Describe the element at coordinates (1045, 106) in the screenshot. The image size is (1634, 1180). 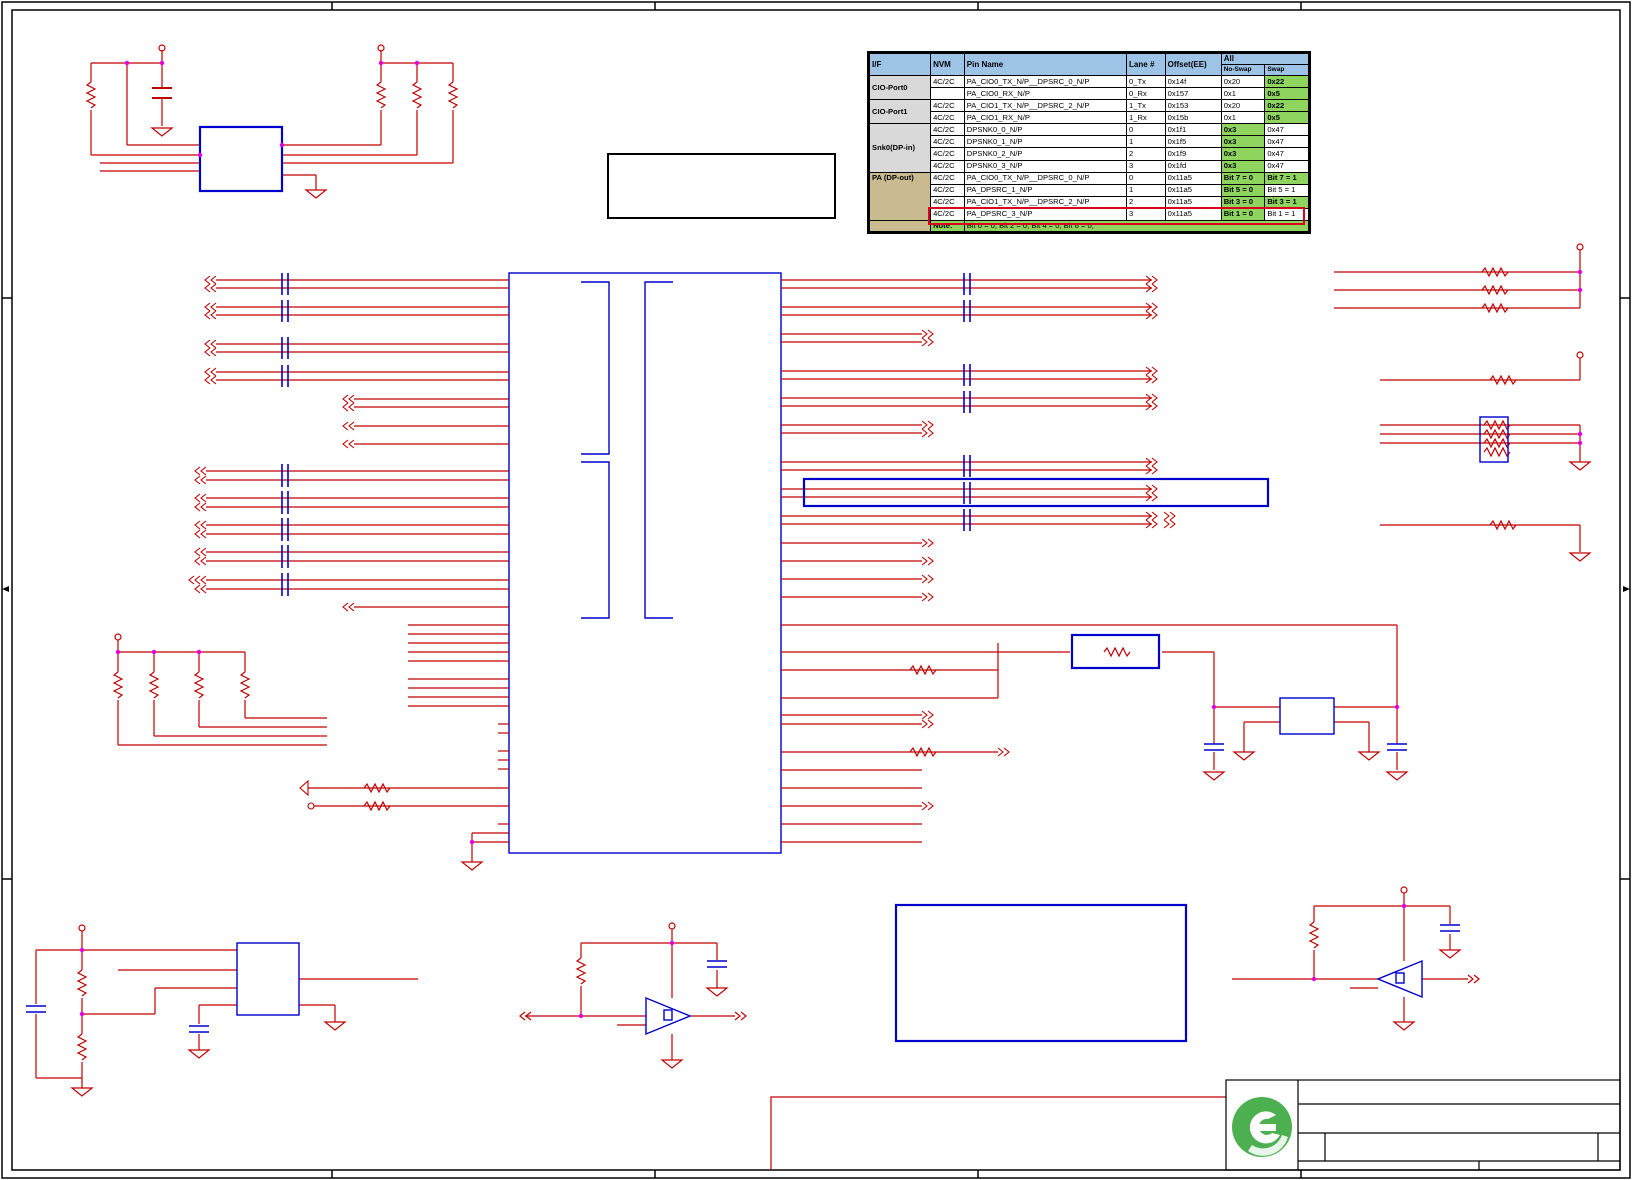
I see `pin-name-cell: PA_CIO1_TX_N/P__DPSRC_2_N/P` at that location.